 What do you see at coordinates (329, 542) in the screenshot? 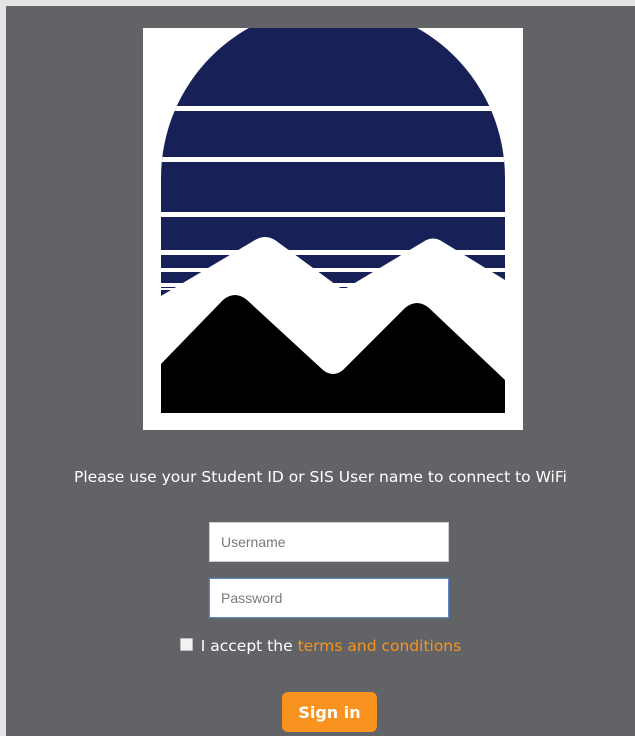
I see `username-input` at bounding box center [329, 542].